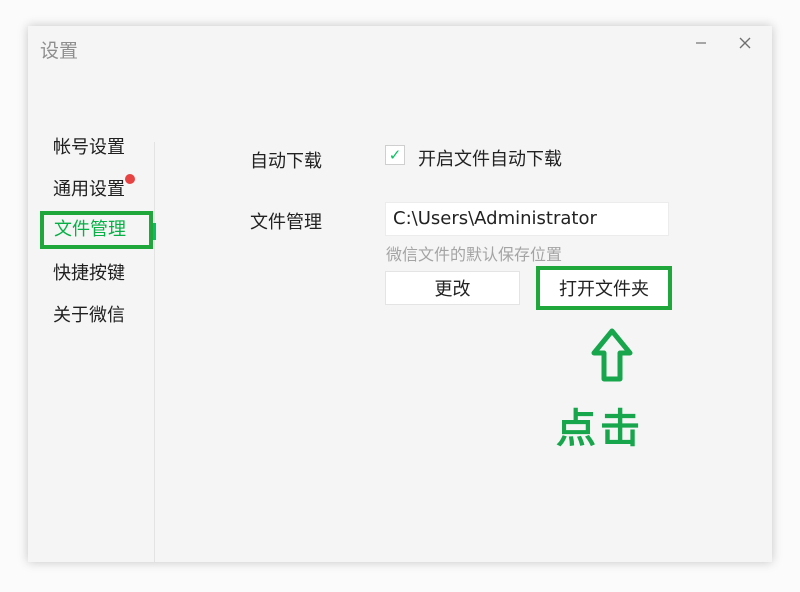 The width and height of the screenshot is (800, 592). I want to click on sidebar-item-general: 通用设置, so click(82, 190).